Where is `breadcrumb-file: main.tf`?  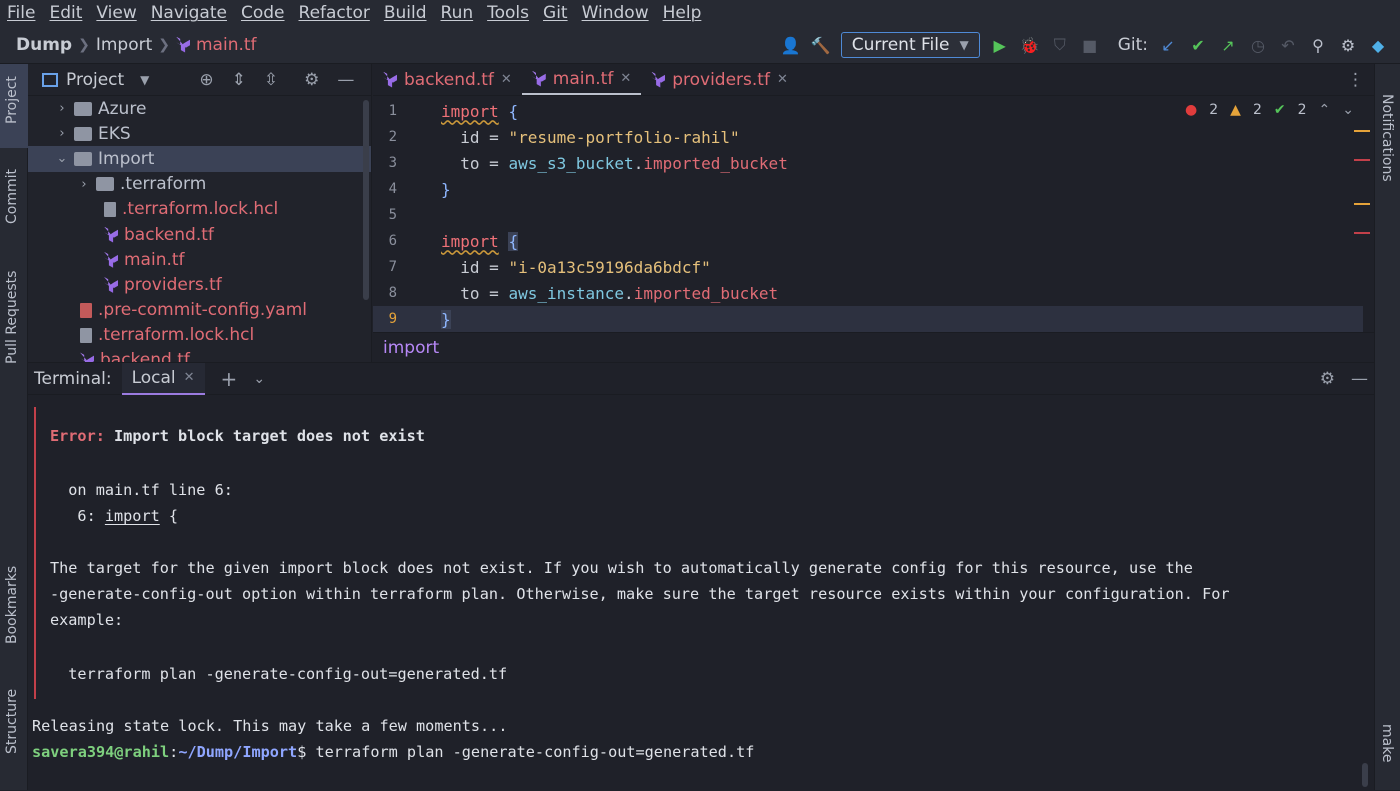
breadcrumb-file: main.tf is located at coordinates (226, 45).